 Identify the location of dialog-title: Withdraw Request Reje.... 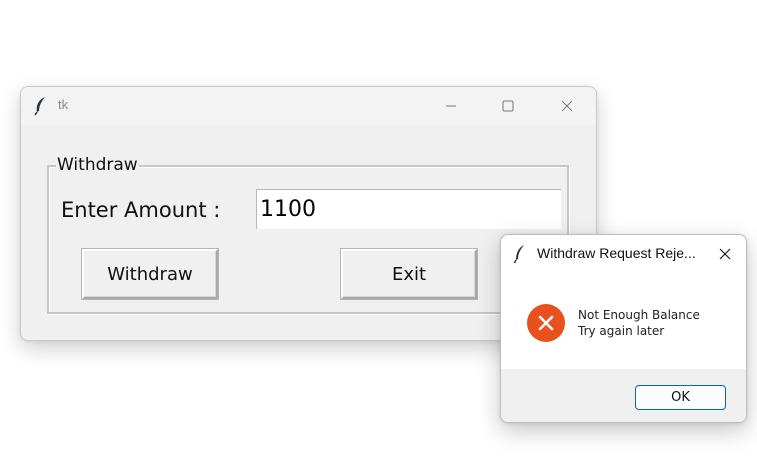
(616, 253).